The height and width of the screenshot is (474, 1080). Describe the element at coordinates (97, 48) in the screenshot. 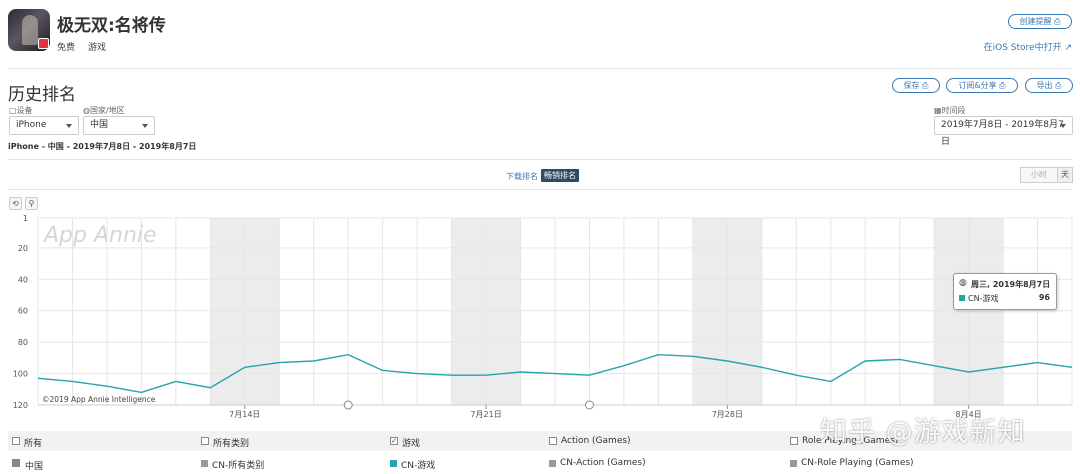

I see `app-category: 游戏` at that location.